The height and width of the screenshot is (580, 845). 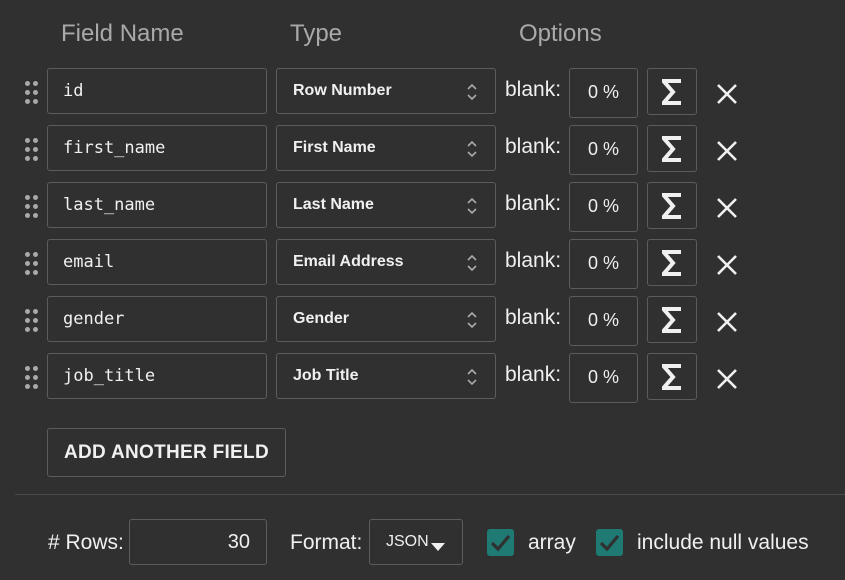 What do you see at coordinates (157, 148) in the screenshot?
I see `field-name-input: first_name` at bounding box center [157, 148].